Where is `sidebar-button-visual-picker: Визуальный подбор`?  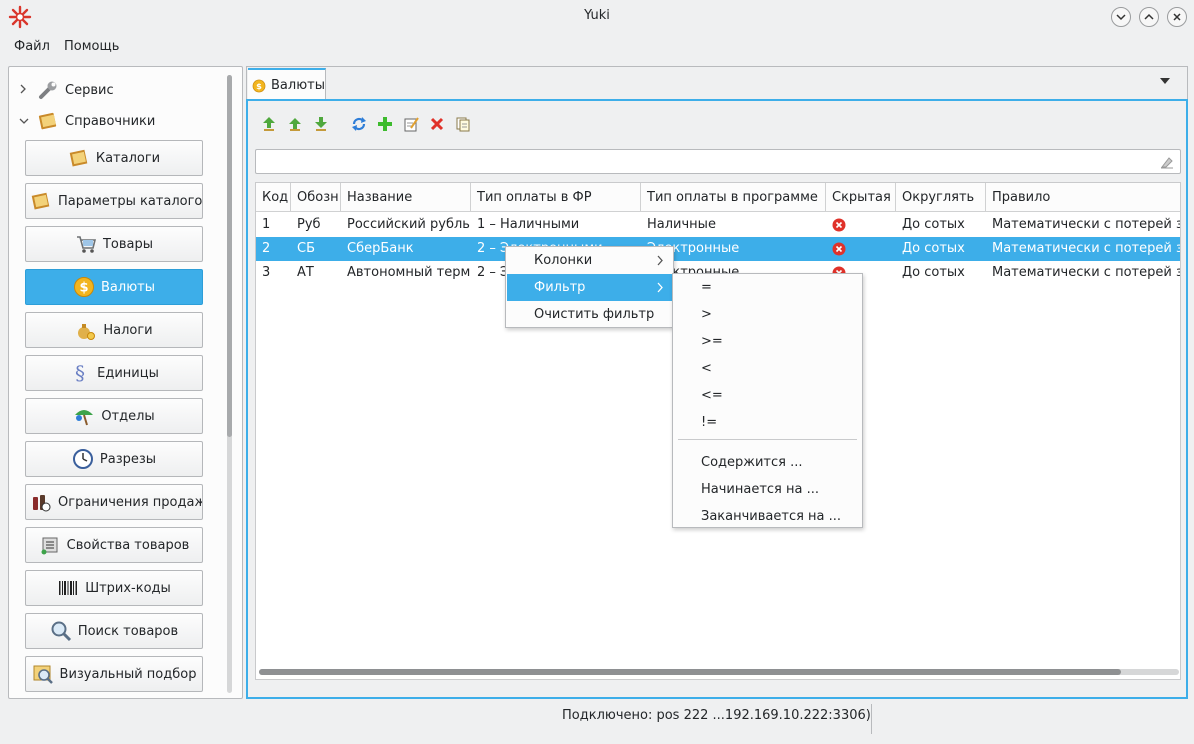
sidebar-button-visual-picker: Визуальный подбор is located at coordinates (114, 674).